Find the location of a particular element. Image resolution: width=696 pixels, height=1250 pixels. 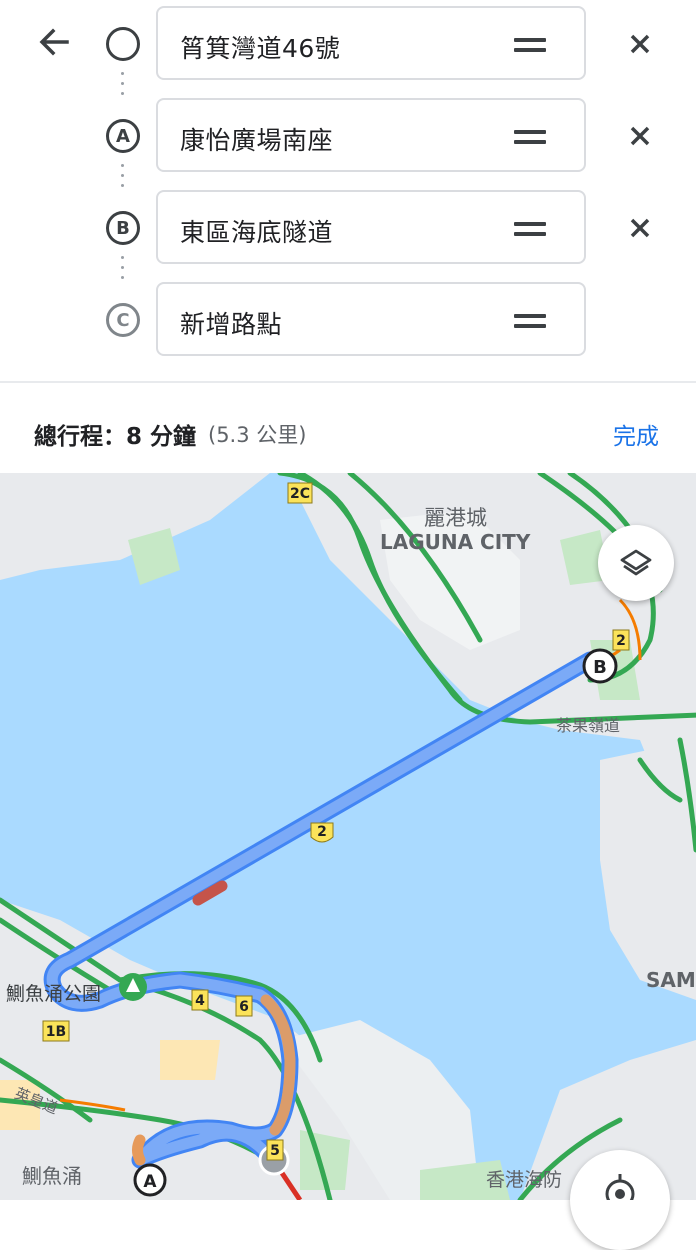

done-button: 完成 is located at coordinates (636, 434).